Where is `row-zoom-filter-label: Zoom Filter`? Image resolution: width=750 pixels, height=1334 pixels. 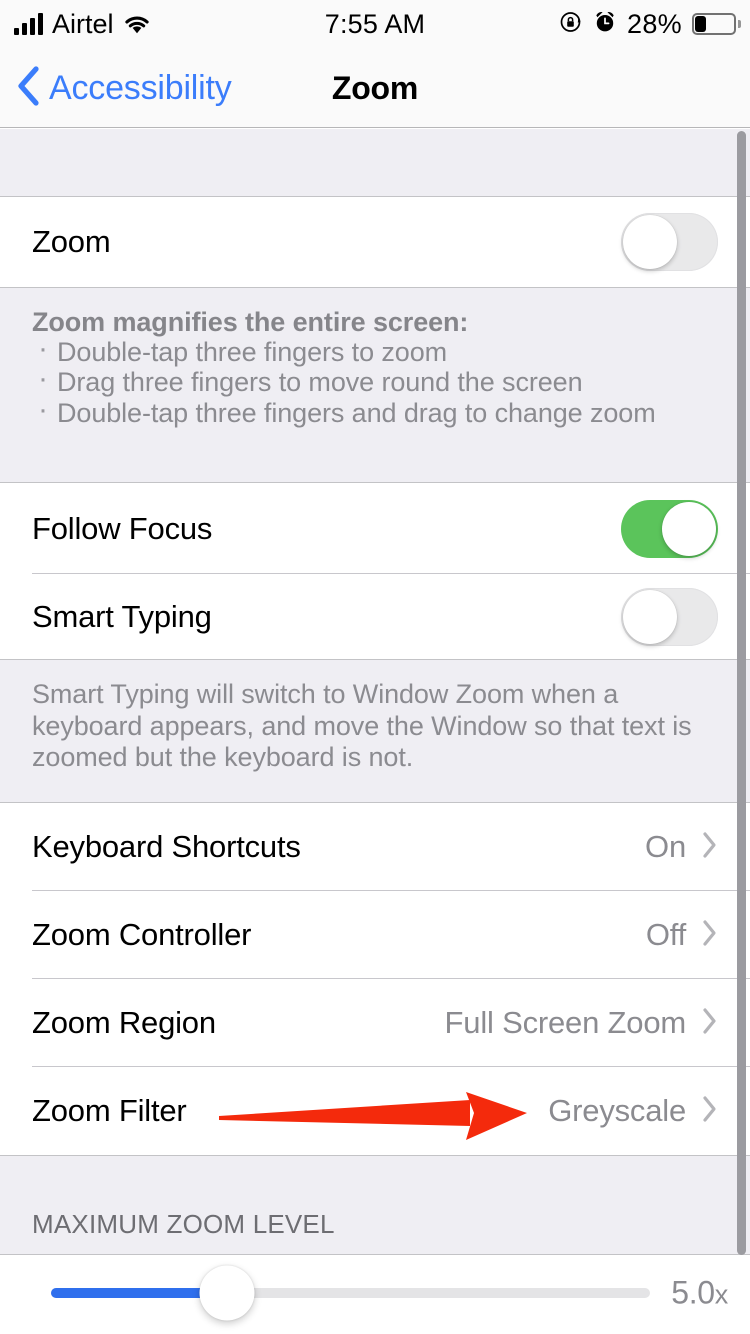 row-zoom-filter-label: Zoom Filter is located at coordinates (109, 1110).